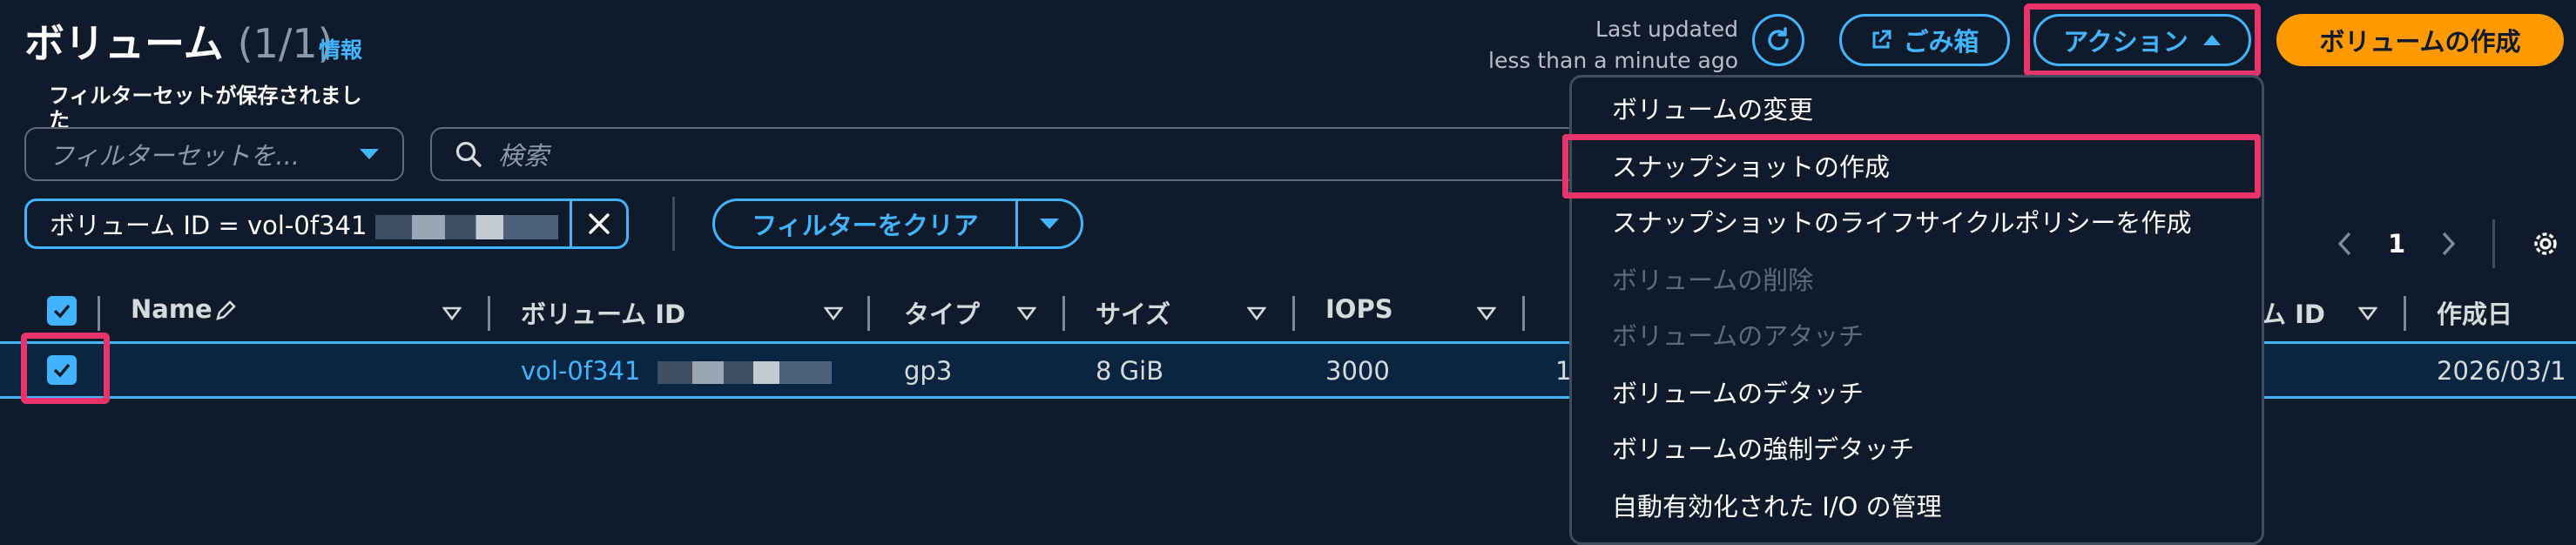  Describe the element at coordinates (1941, 42) in the screenshot. I see `trash-button-label: ごみ箱` at that location.